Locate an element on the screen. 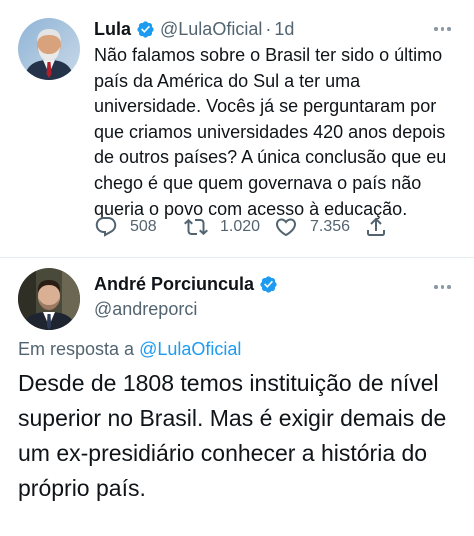 This screenshot has width=474, height=536. tweet-header: Lula @LulaOficial · 1d is located at coordinates (194, 29).